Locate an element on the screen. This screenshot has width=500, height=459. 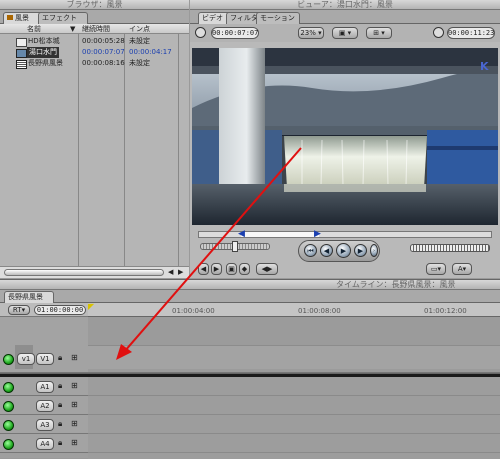
rt-popup: RT▾ is located at coordinates (19, 310).